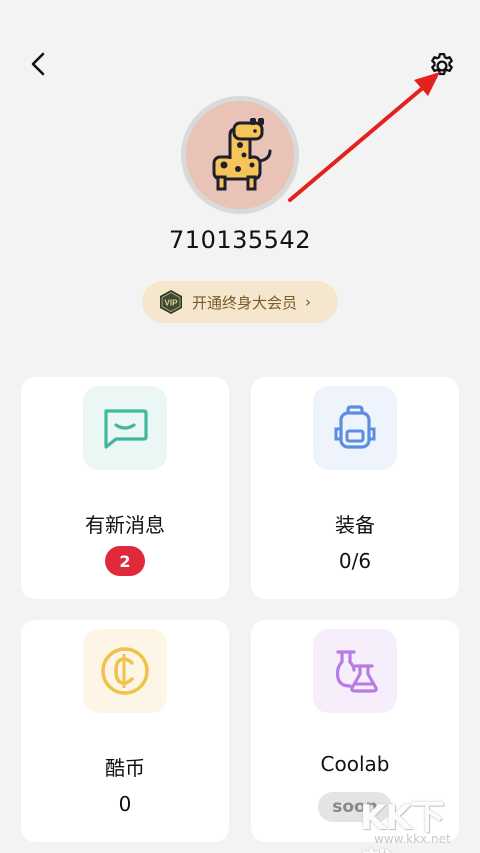 The width and height of the screenshot is (480, 853). I want to click on flask-icon, so click(356, 671).